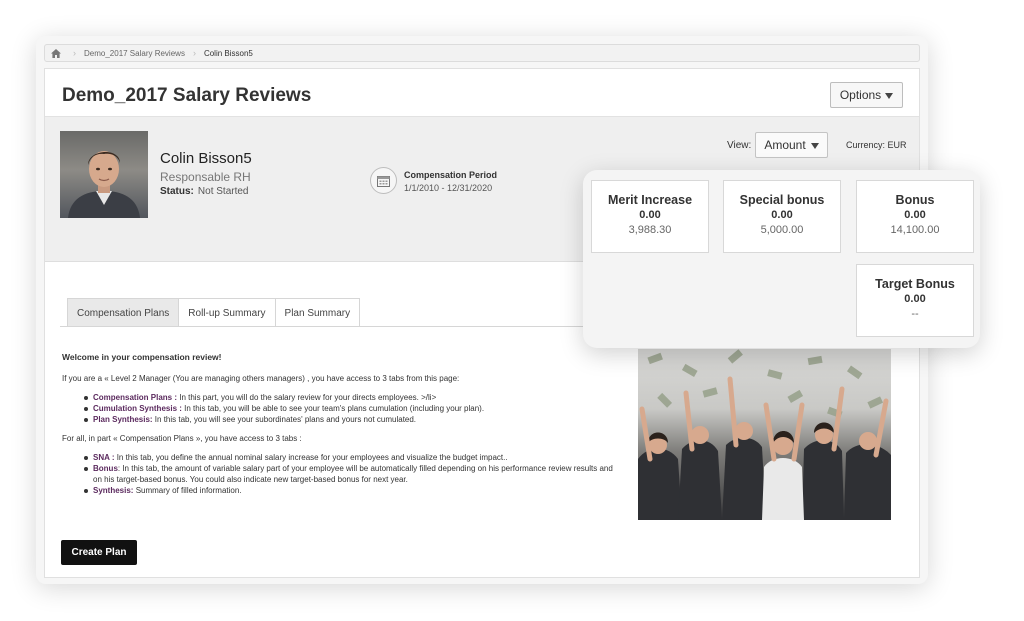 This screenshot has width=1024, height=621. Describe the element at coordinates (227, 312) in the screenshot. I see `tab-rollup-summary: Roll-up Summary` at that location.